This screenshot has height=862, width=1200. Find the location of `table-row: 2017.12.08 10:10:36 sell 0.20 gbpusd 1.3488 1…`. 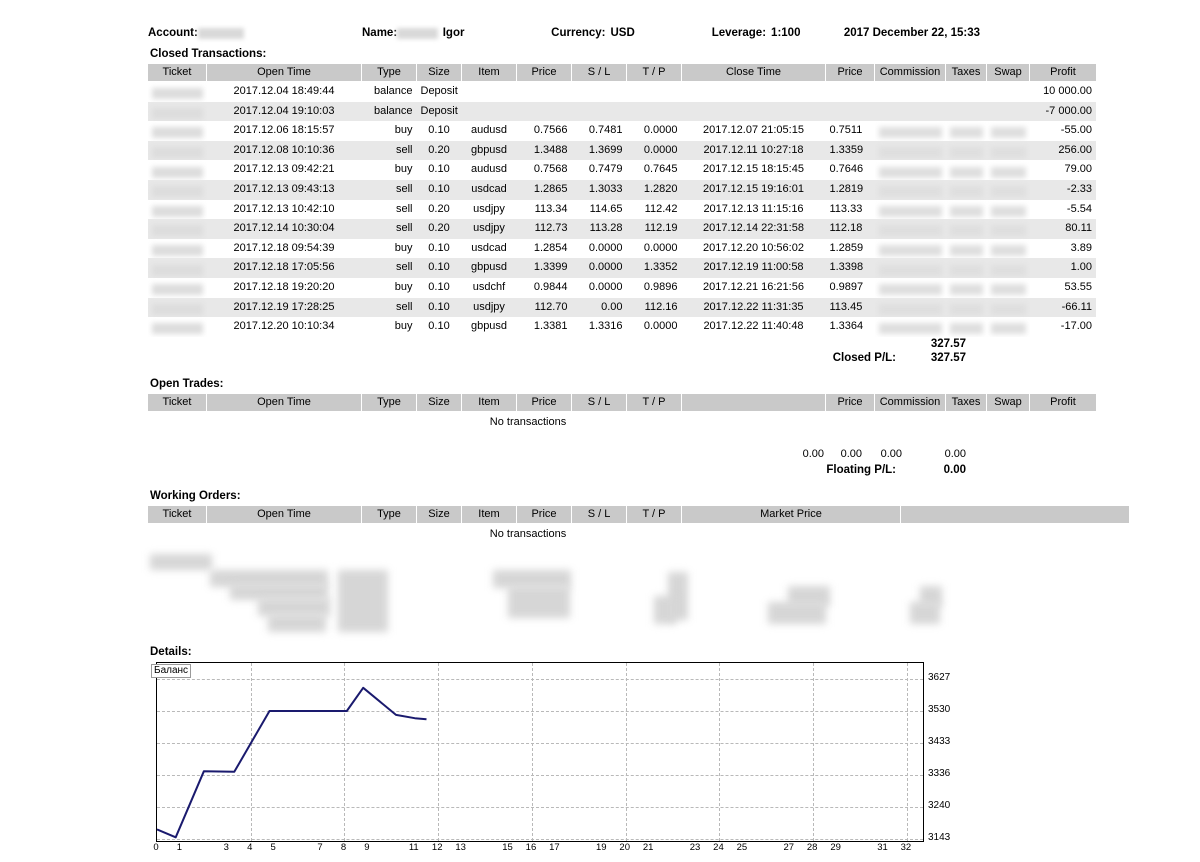

table-row: 2017.12.08 10:10:36 sell 0.20 gbpusd 1.3488 1… is located at coordinates (622, 150).